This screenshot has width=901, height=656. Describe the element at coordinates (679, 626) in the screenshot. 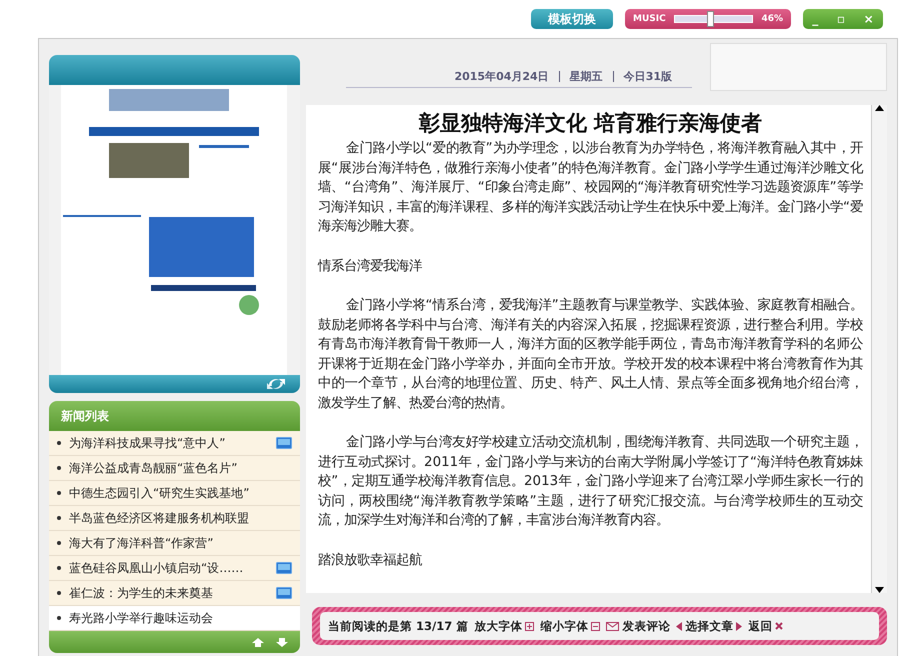

I see `previous-icon` at that location.